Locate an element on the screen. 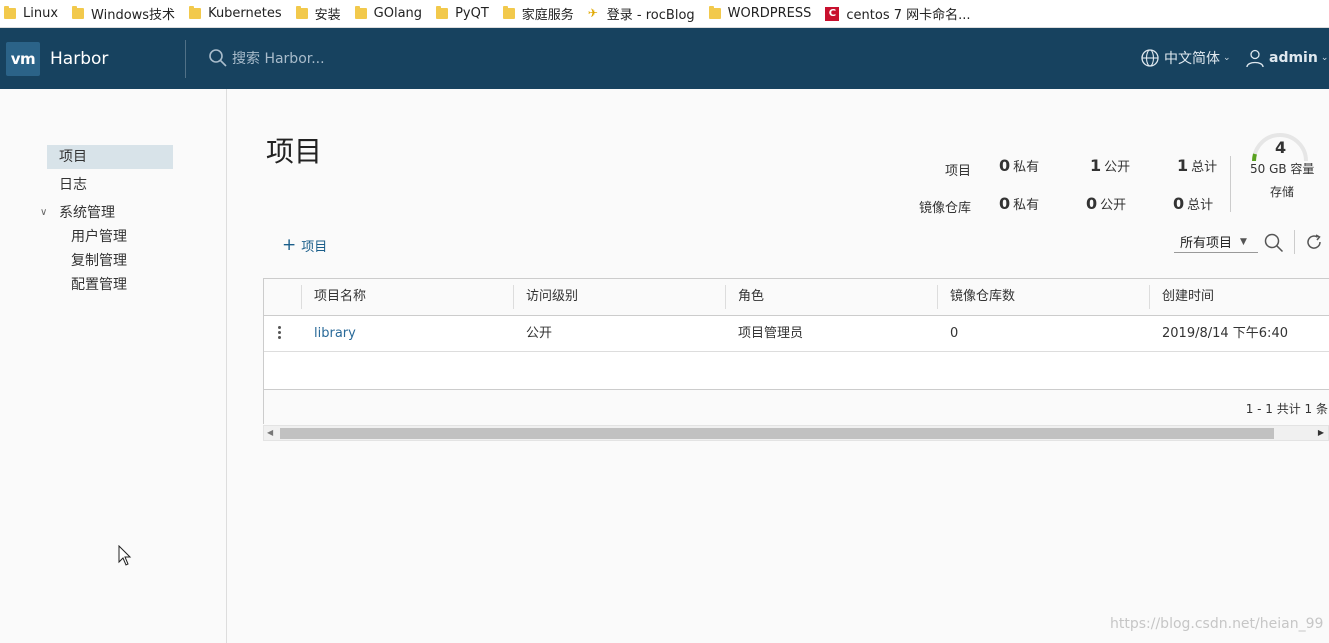 The image size is (1329, 643). column-header-role: 角色 is located at coordinates (745, 297).